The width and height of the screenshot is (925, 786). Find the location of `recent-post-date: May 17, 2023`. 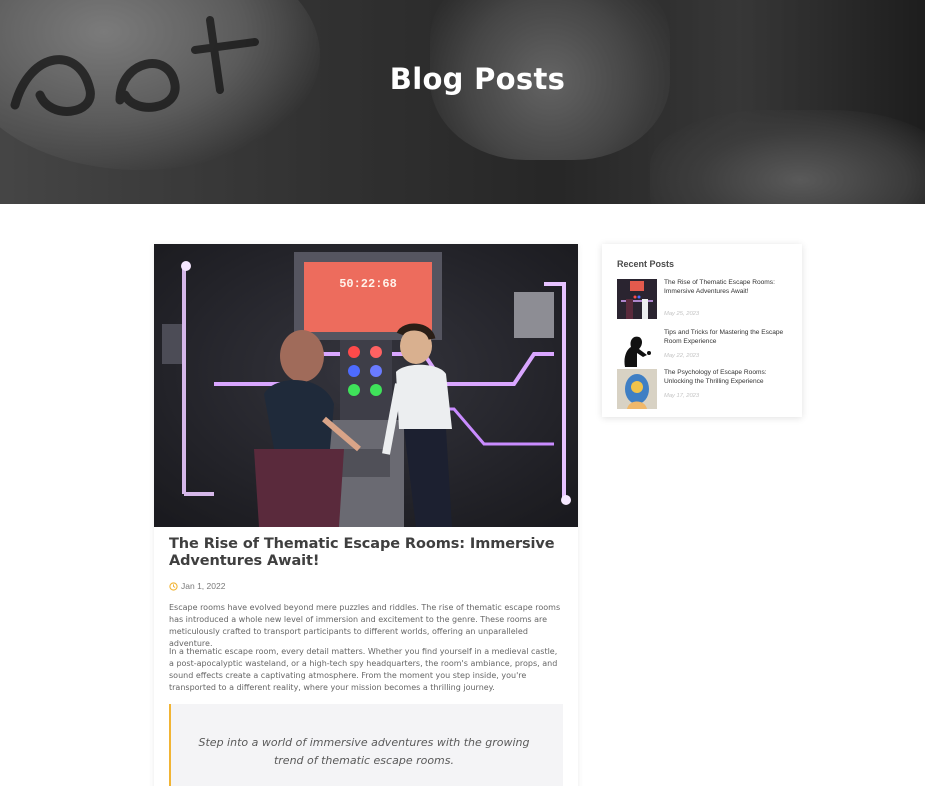

recent-post-date: May 17, 2023 is located at coordinates (682, 396).